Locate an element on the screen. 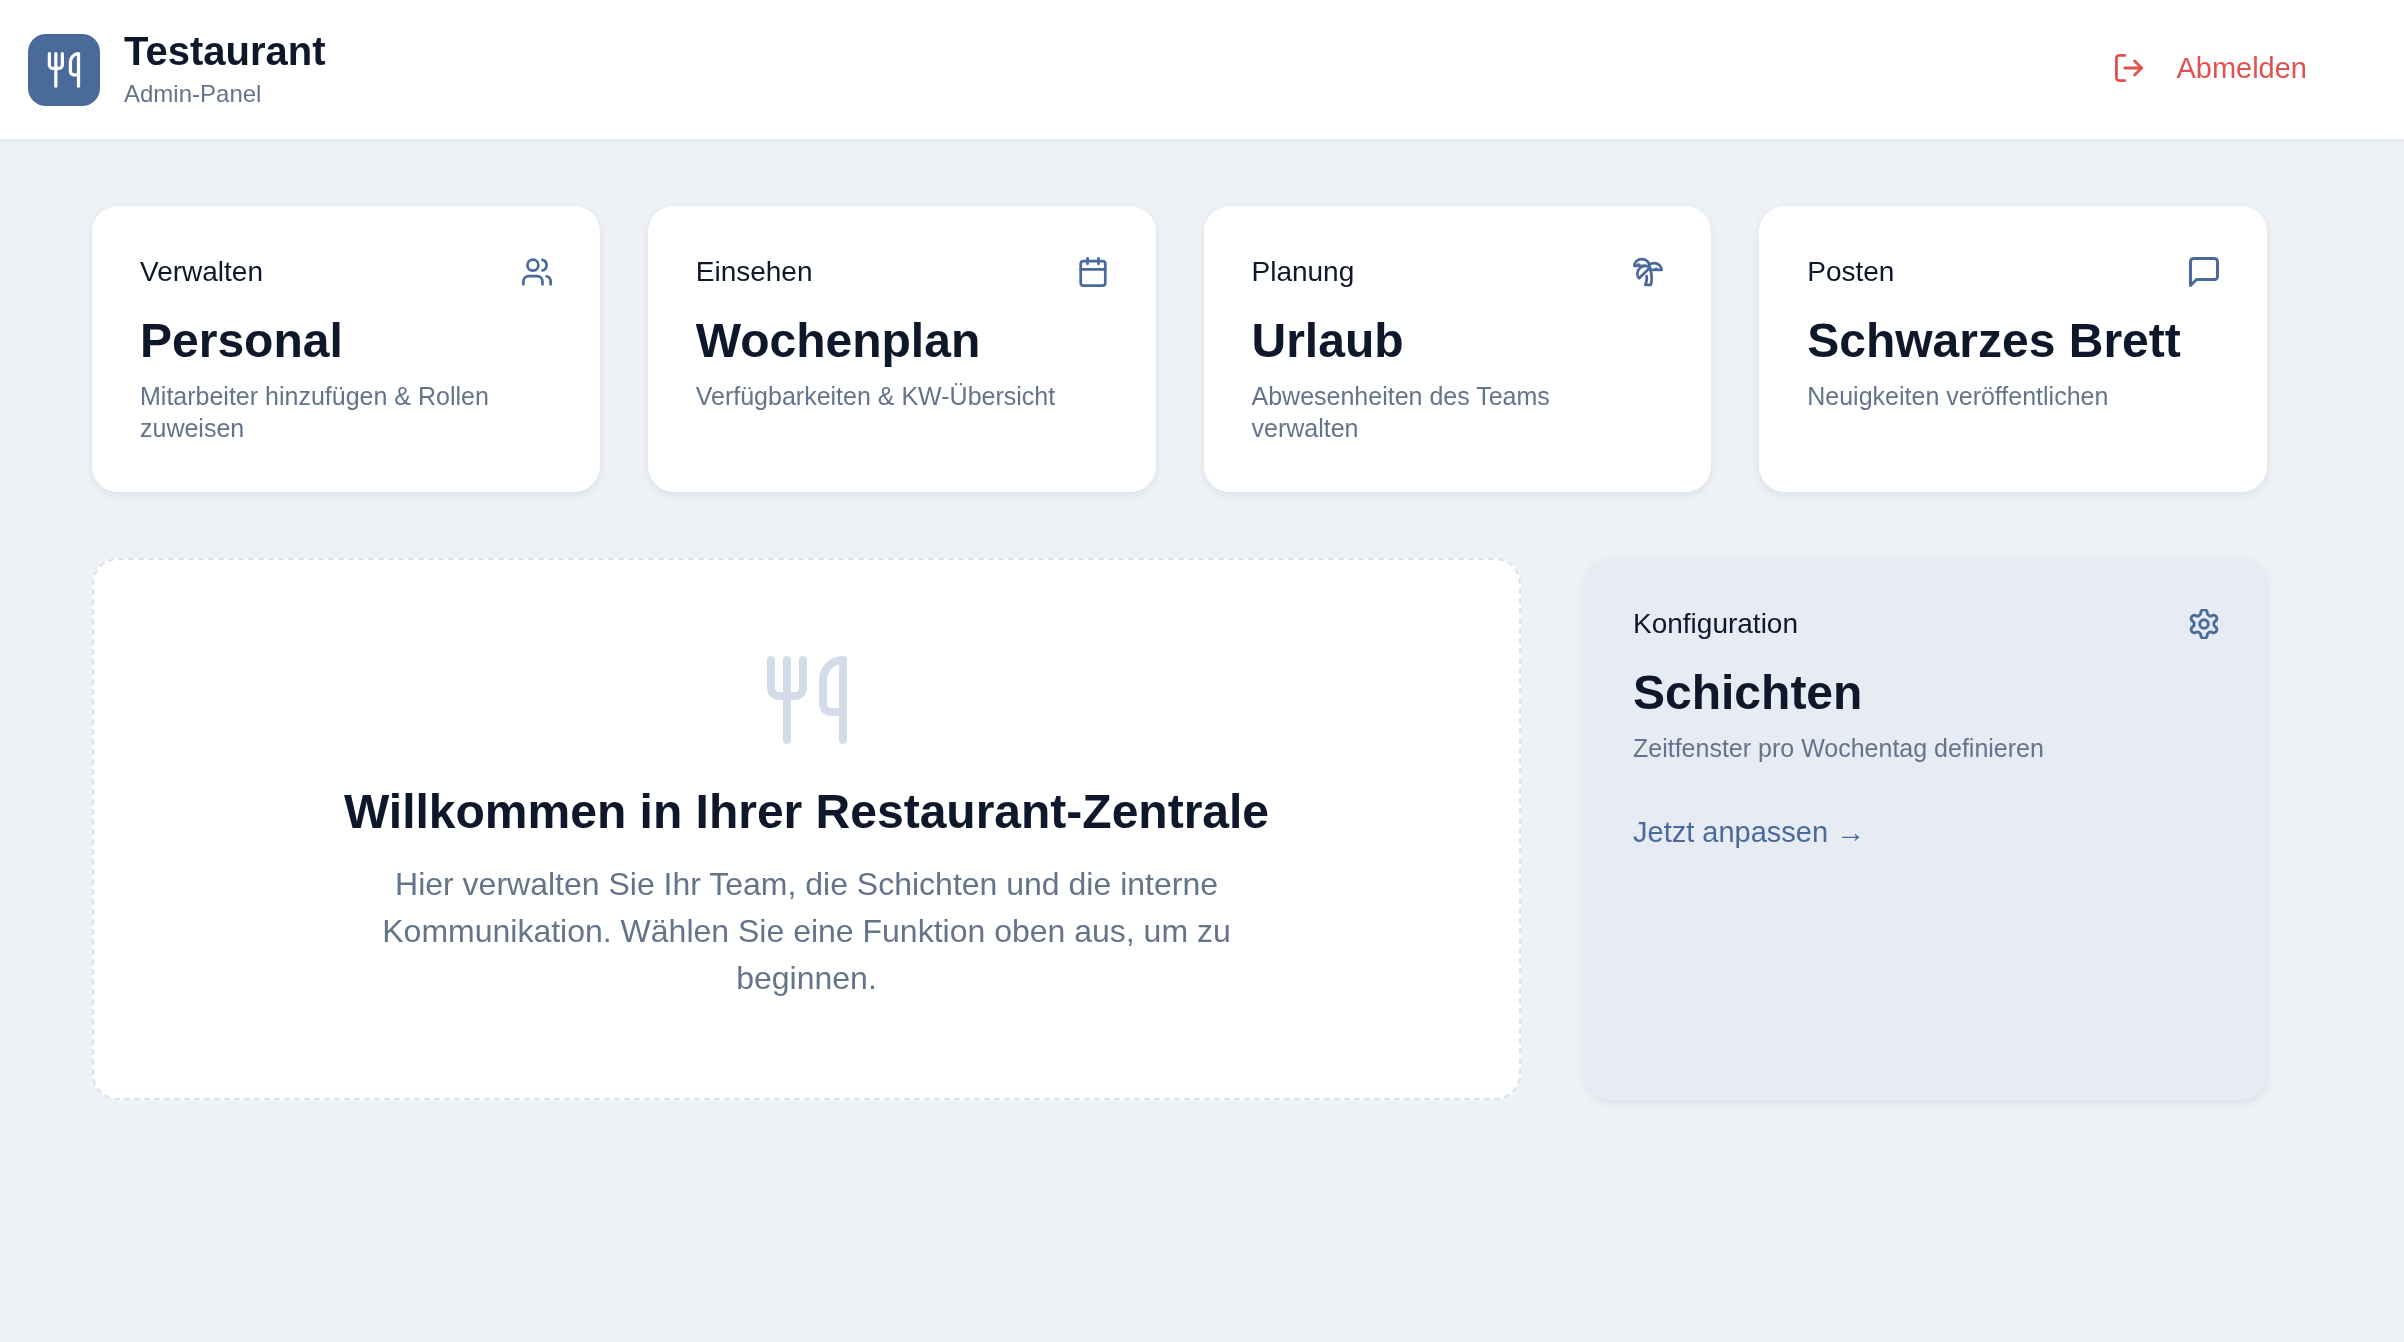 The image size is (2404, 1342). message-icon is located at coordinates (2204, 272).